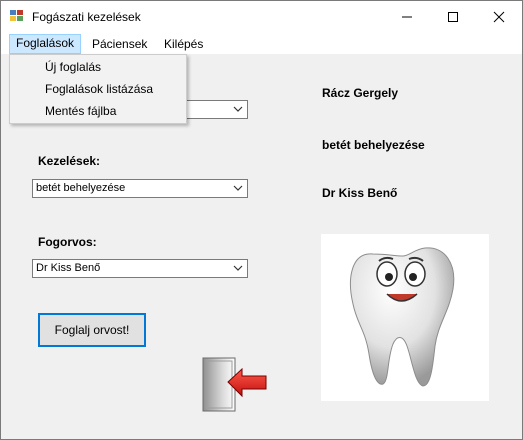 Image resolution: width=523 pixels, height=440 pixels. I want to click on minimize-icon, so click(407, 16).